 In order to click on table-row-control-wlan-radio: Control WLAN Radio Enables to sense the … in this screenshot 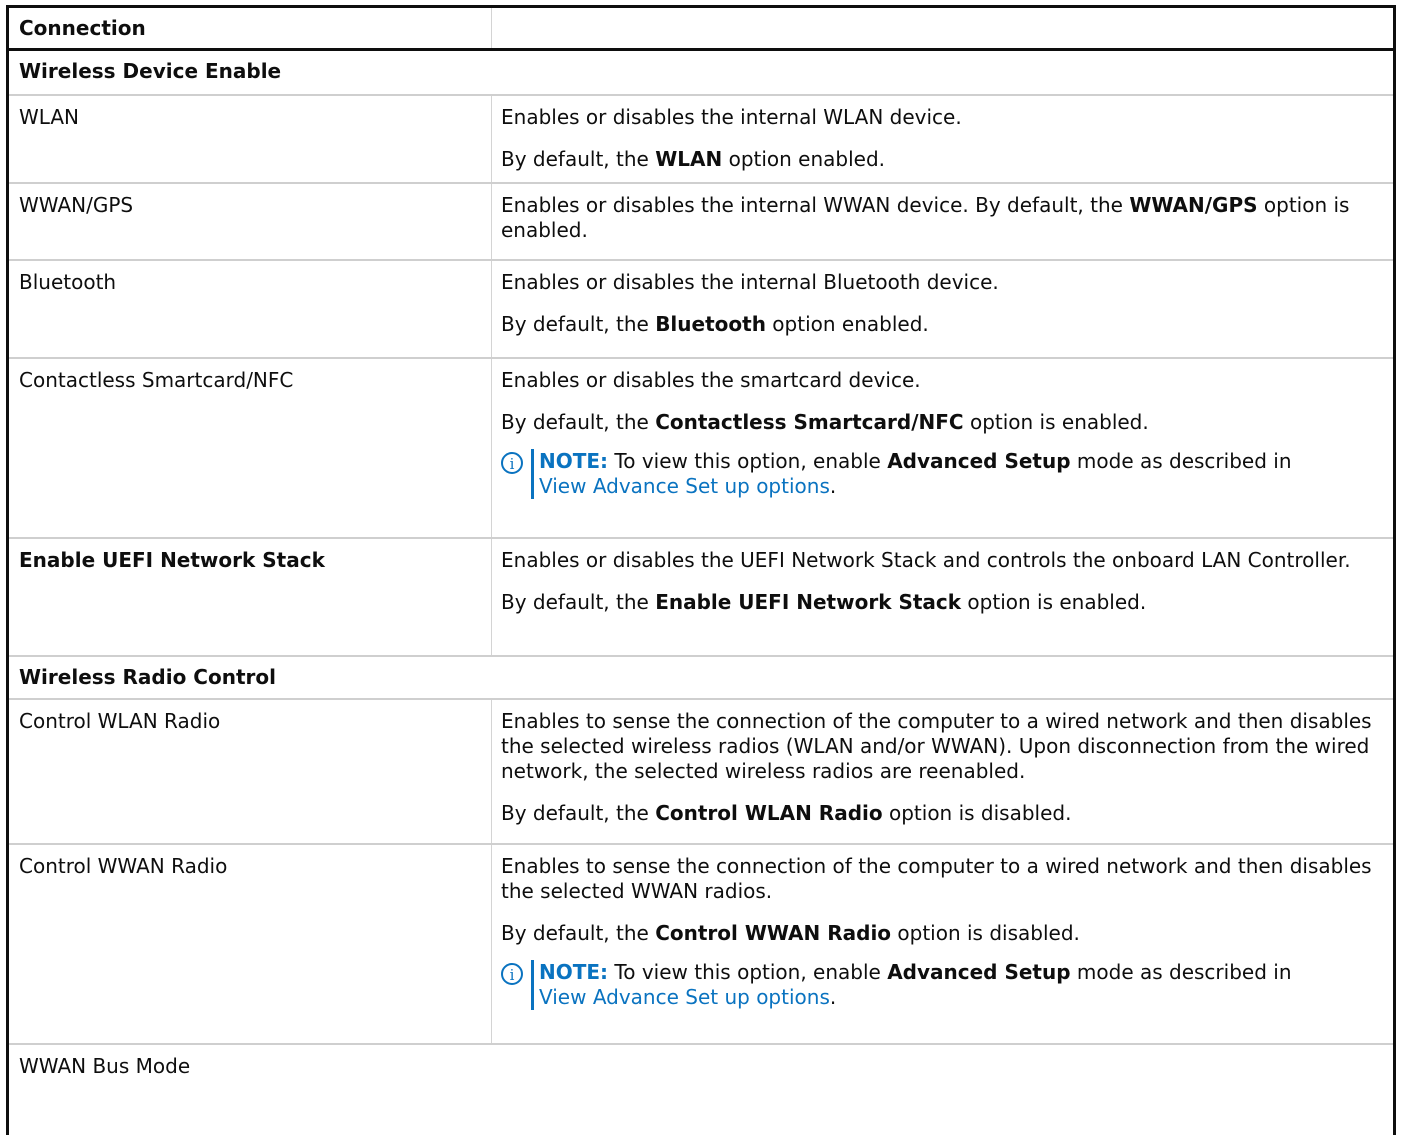, I will do `click(701, 770)`.